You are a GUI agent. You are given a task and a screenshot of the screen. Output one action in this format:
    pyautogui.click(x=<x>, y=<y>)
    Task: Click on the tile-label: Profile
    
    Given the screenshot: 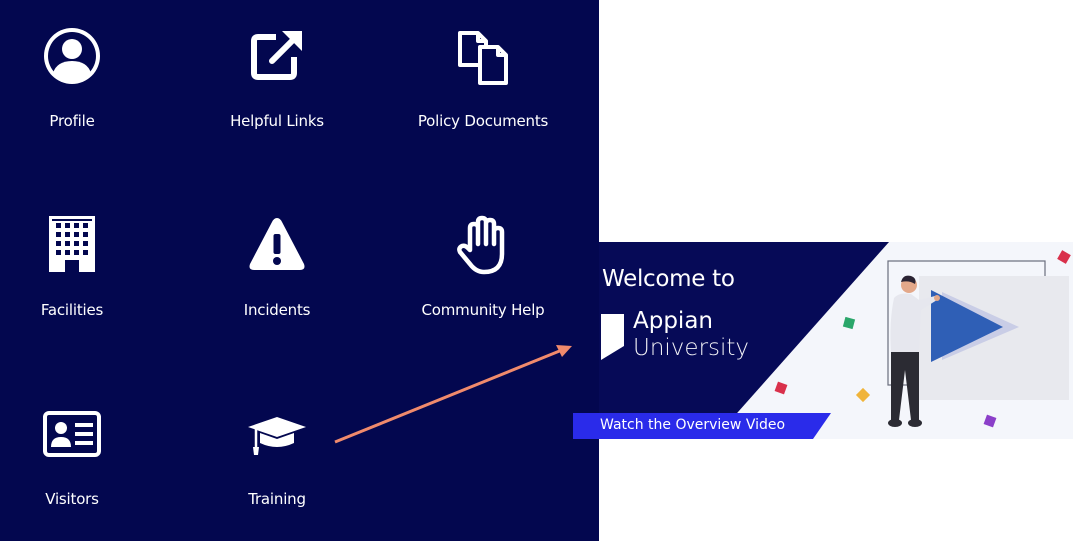 What is the action you would take?
    pyautogui.click(x=72, y=121)
    